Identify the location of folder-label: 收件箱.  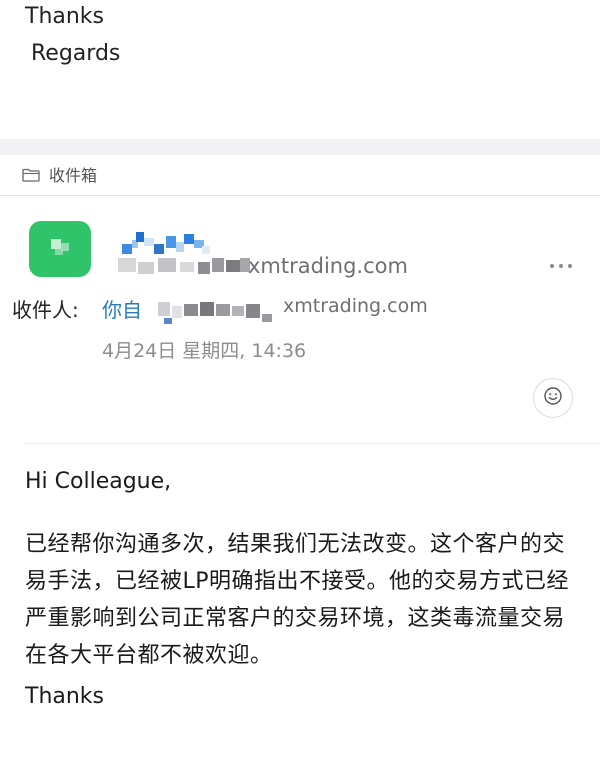
(73, 175).